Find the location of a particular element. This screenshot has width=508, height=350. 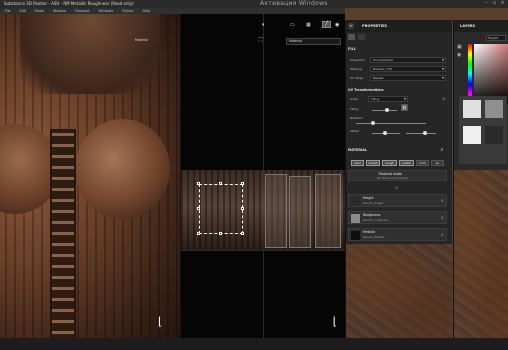

height-slot-title: Height is located at coordinates (368, 198).